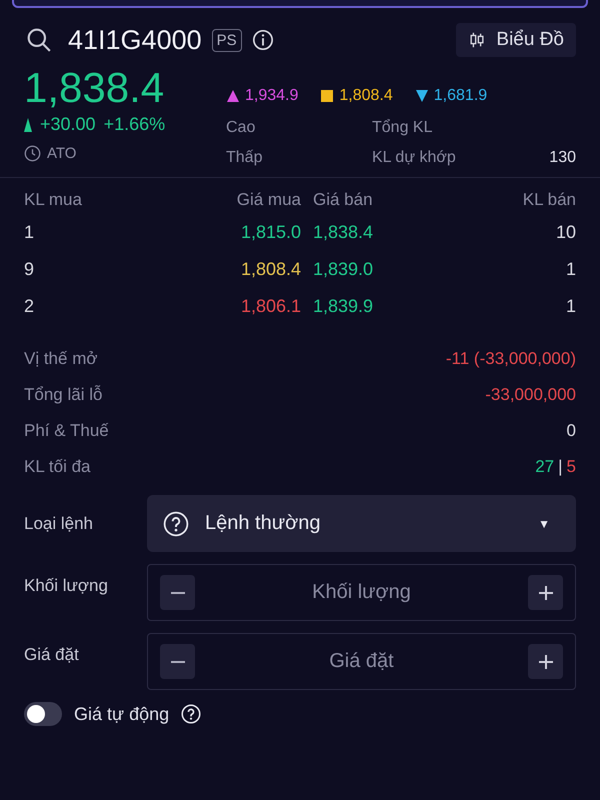 Image resolution: width=600 pixels, height=800 pixels. I want to click on auto-price-label: Giá tự động, so click(122, 714).